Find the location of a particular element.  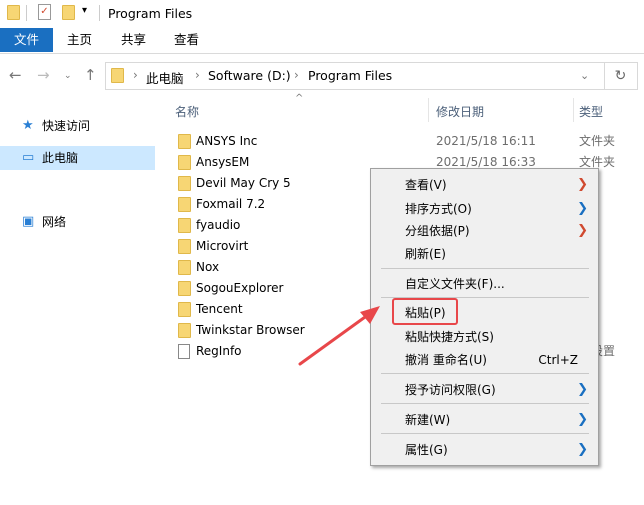

tab-share: 共享 is located at coordinates (133, 40).